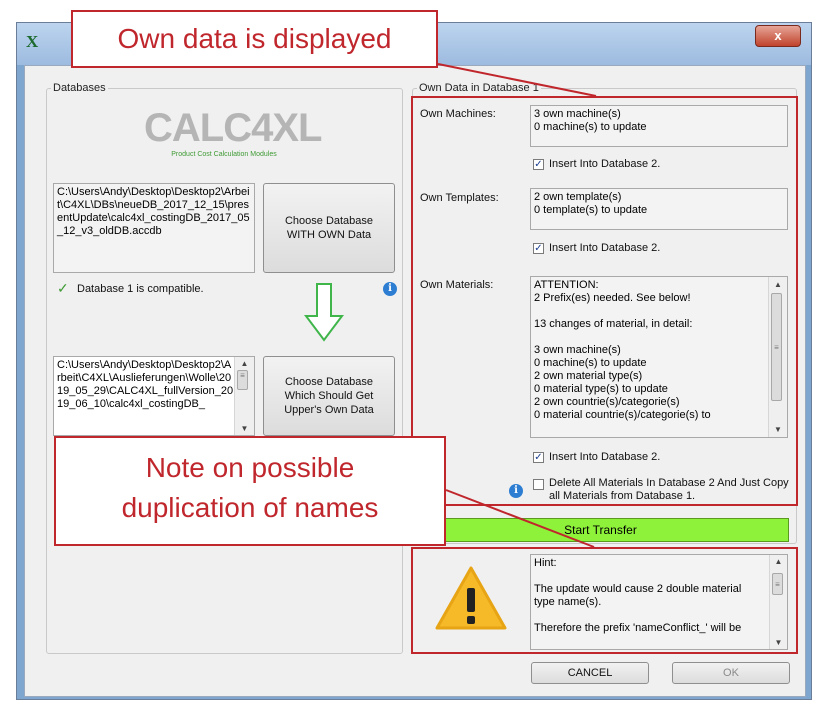  I want to click on annotation-own-data-displayed: Own data is displayed, so click(254, 39).